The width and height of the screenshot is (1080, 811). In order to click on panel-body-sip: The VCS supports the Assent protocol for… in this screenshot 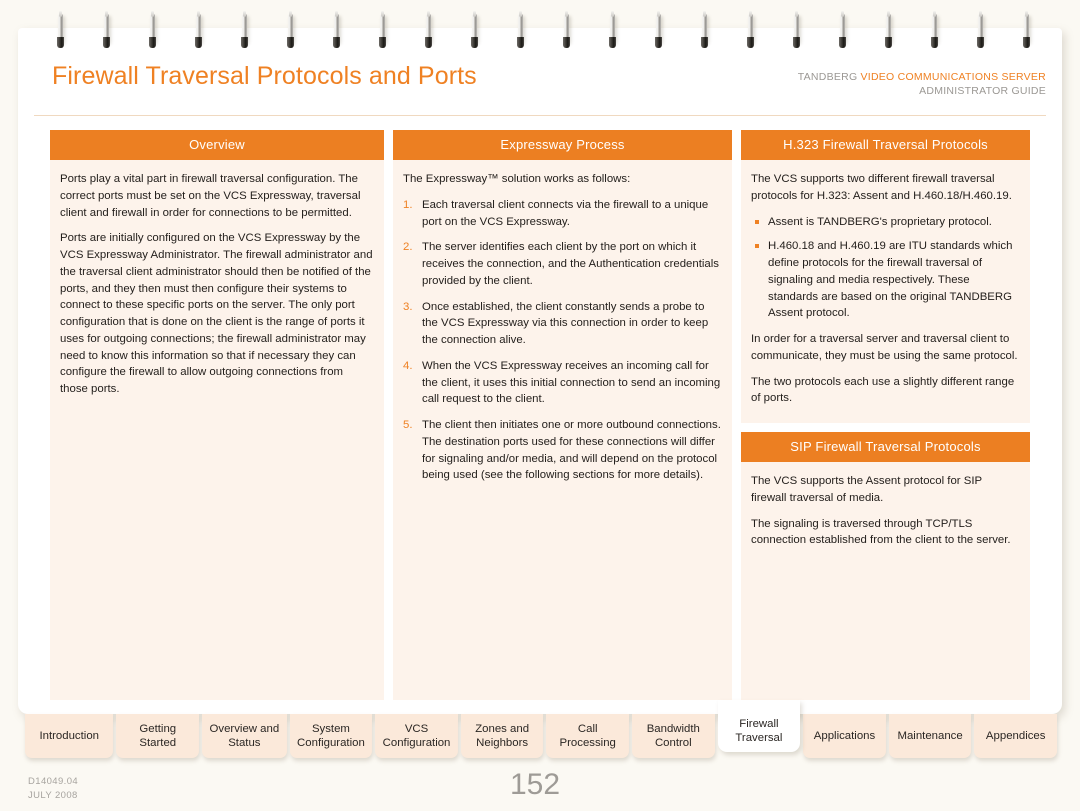, I will do `click(885, 581)`.